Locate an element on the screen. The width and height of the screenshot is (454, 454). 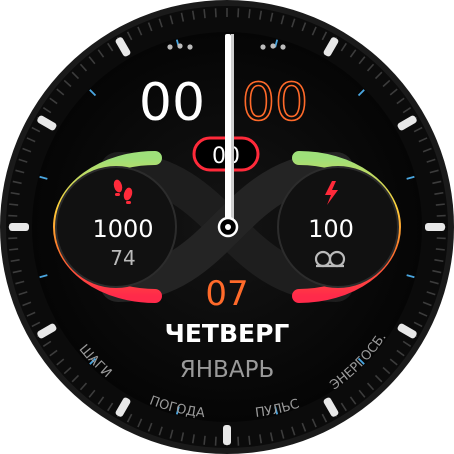
month-label: ЯНВАРЬ is located at coordinates (227, 370).